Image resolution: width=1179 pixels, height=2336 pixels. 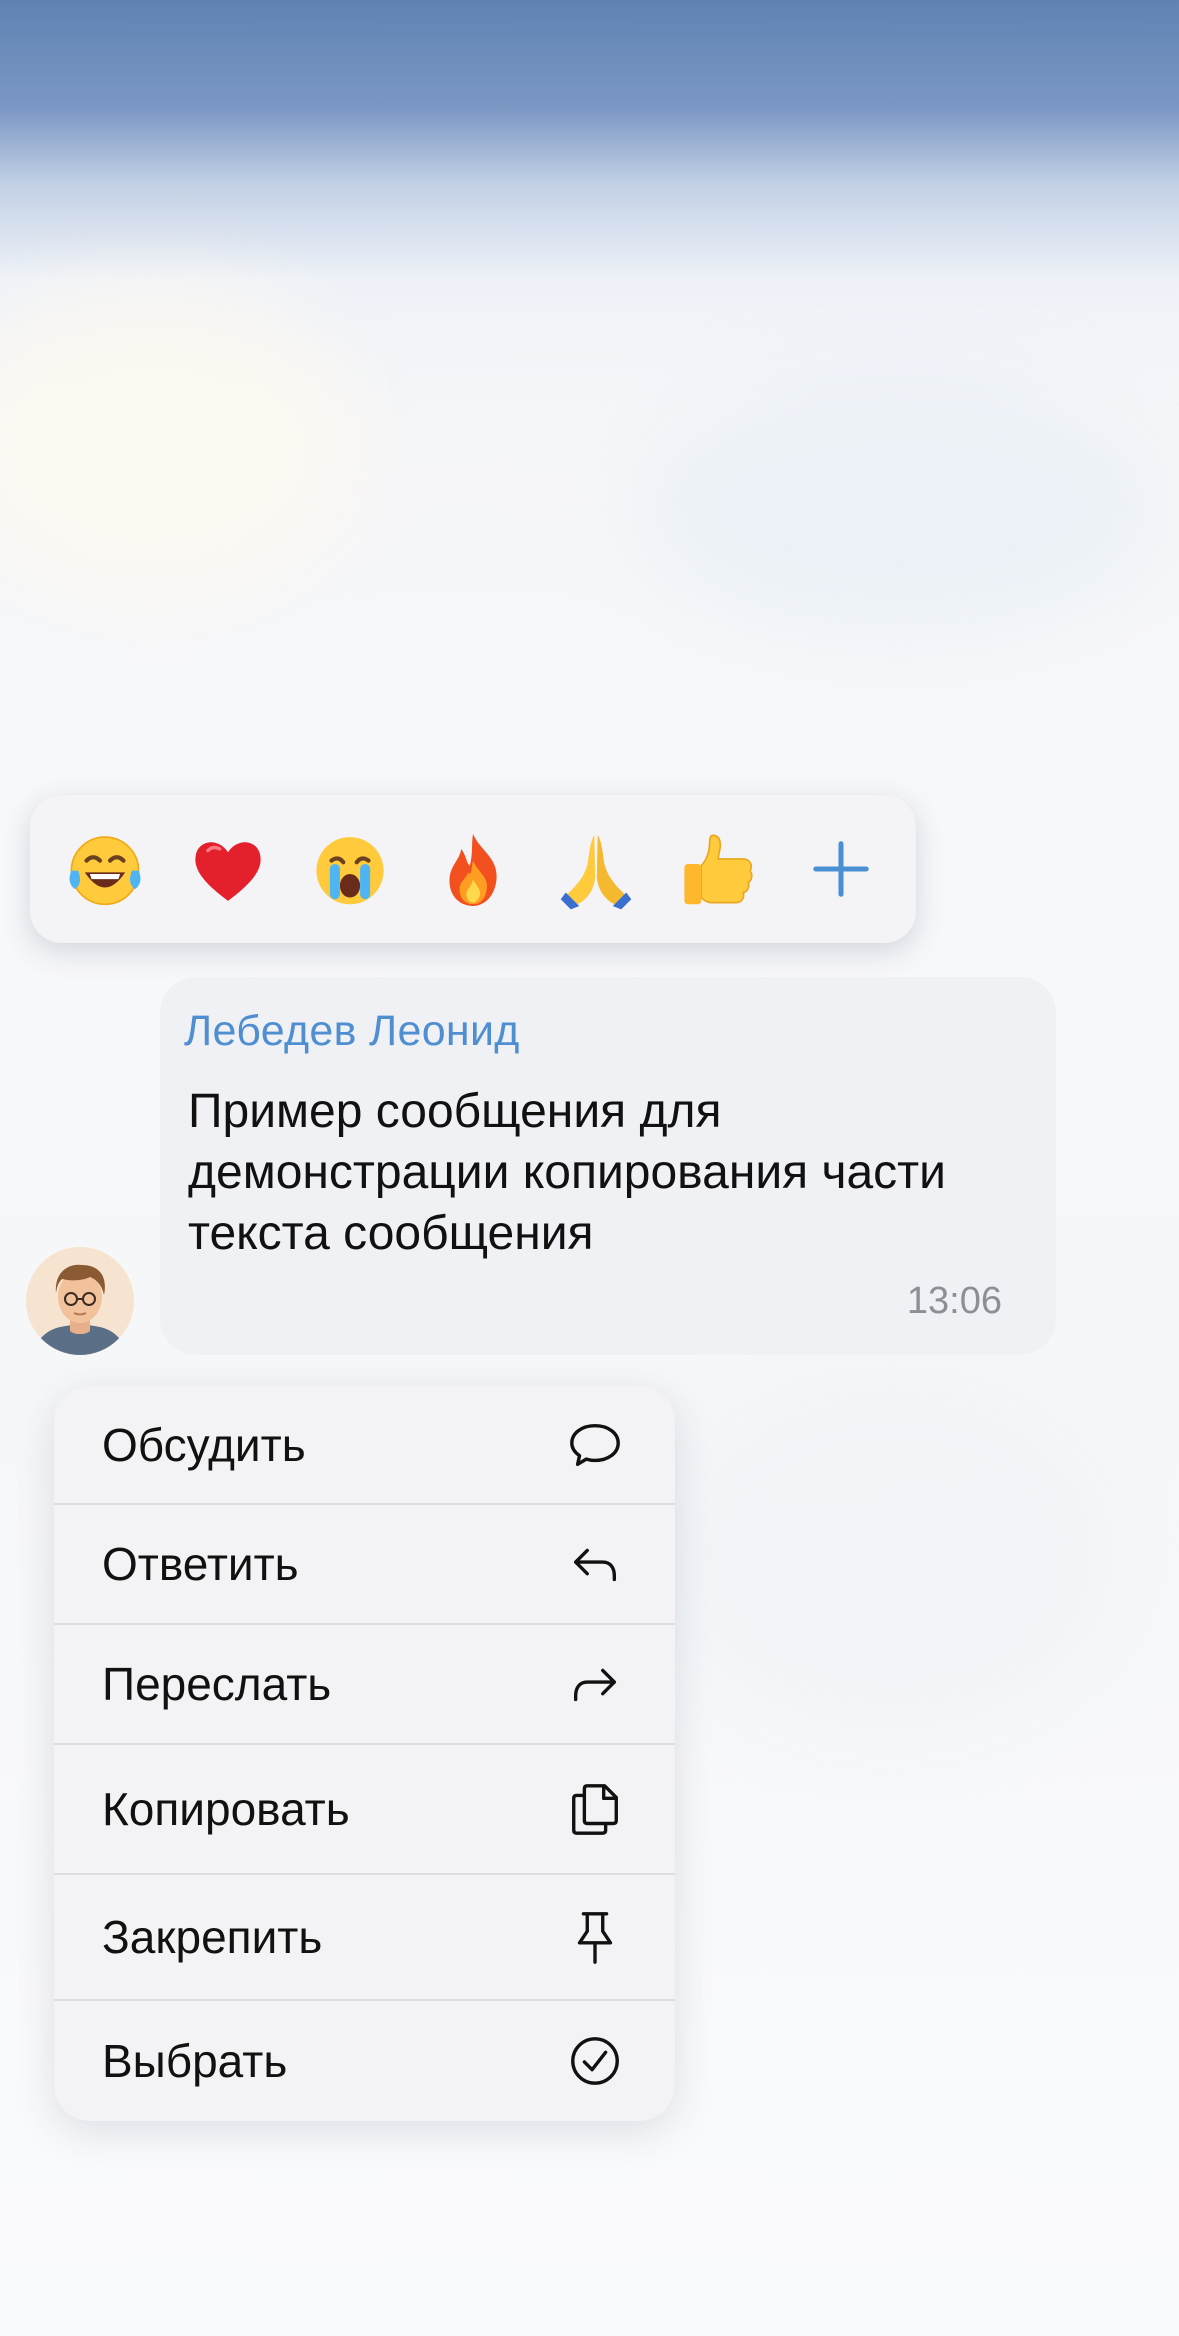 What do you see at coordinates (954, 1301) in the screenshot?
I see `message-time: 13:06` at bounding box center [954, 1301].